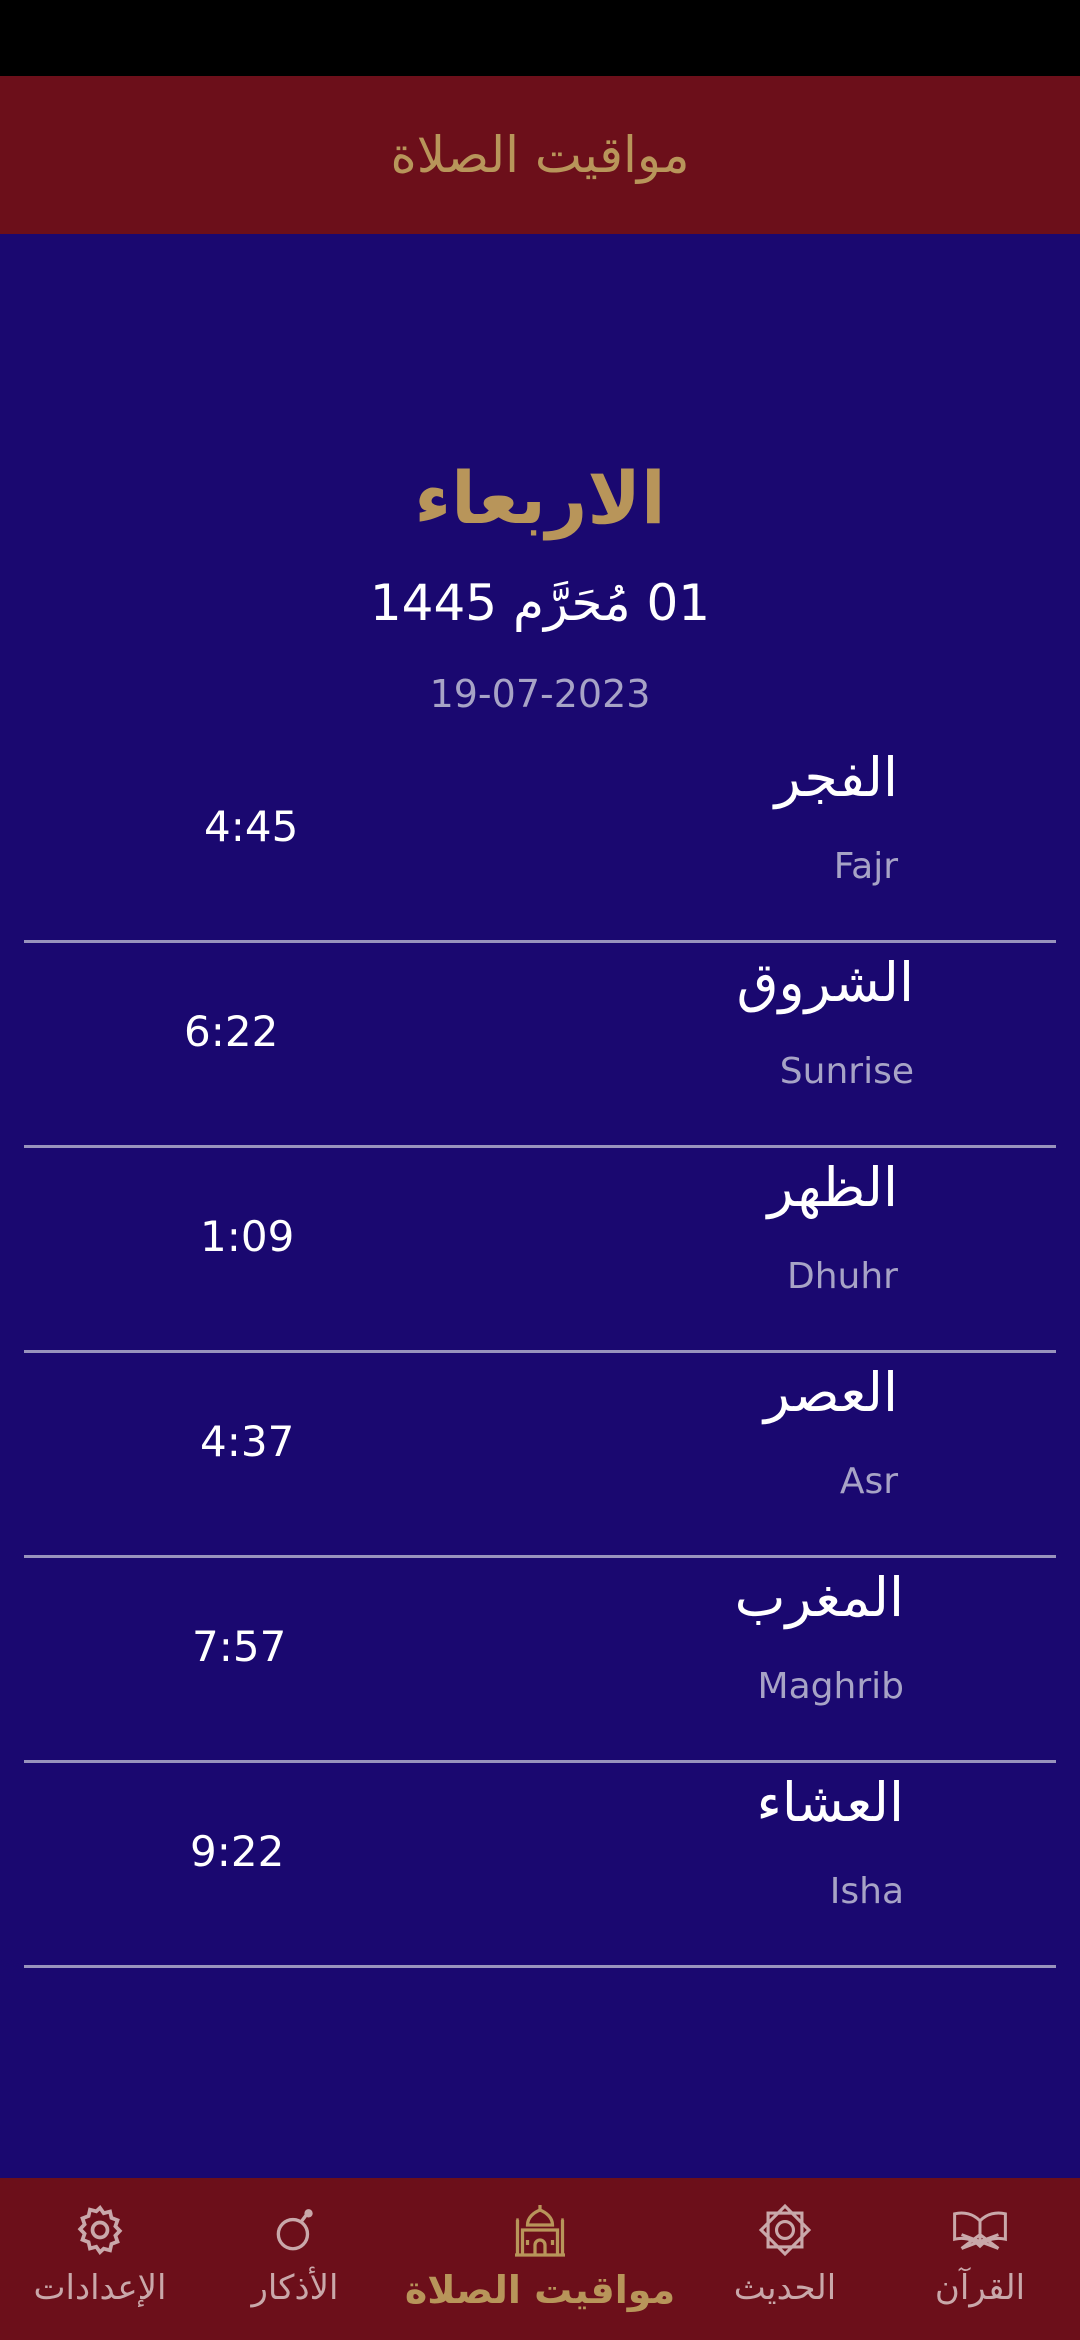 Image resolution: width=1080 pixels, height=2340 pixels. I want to click on nav-label: القرآن, so click(980, 2288).